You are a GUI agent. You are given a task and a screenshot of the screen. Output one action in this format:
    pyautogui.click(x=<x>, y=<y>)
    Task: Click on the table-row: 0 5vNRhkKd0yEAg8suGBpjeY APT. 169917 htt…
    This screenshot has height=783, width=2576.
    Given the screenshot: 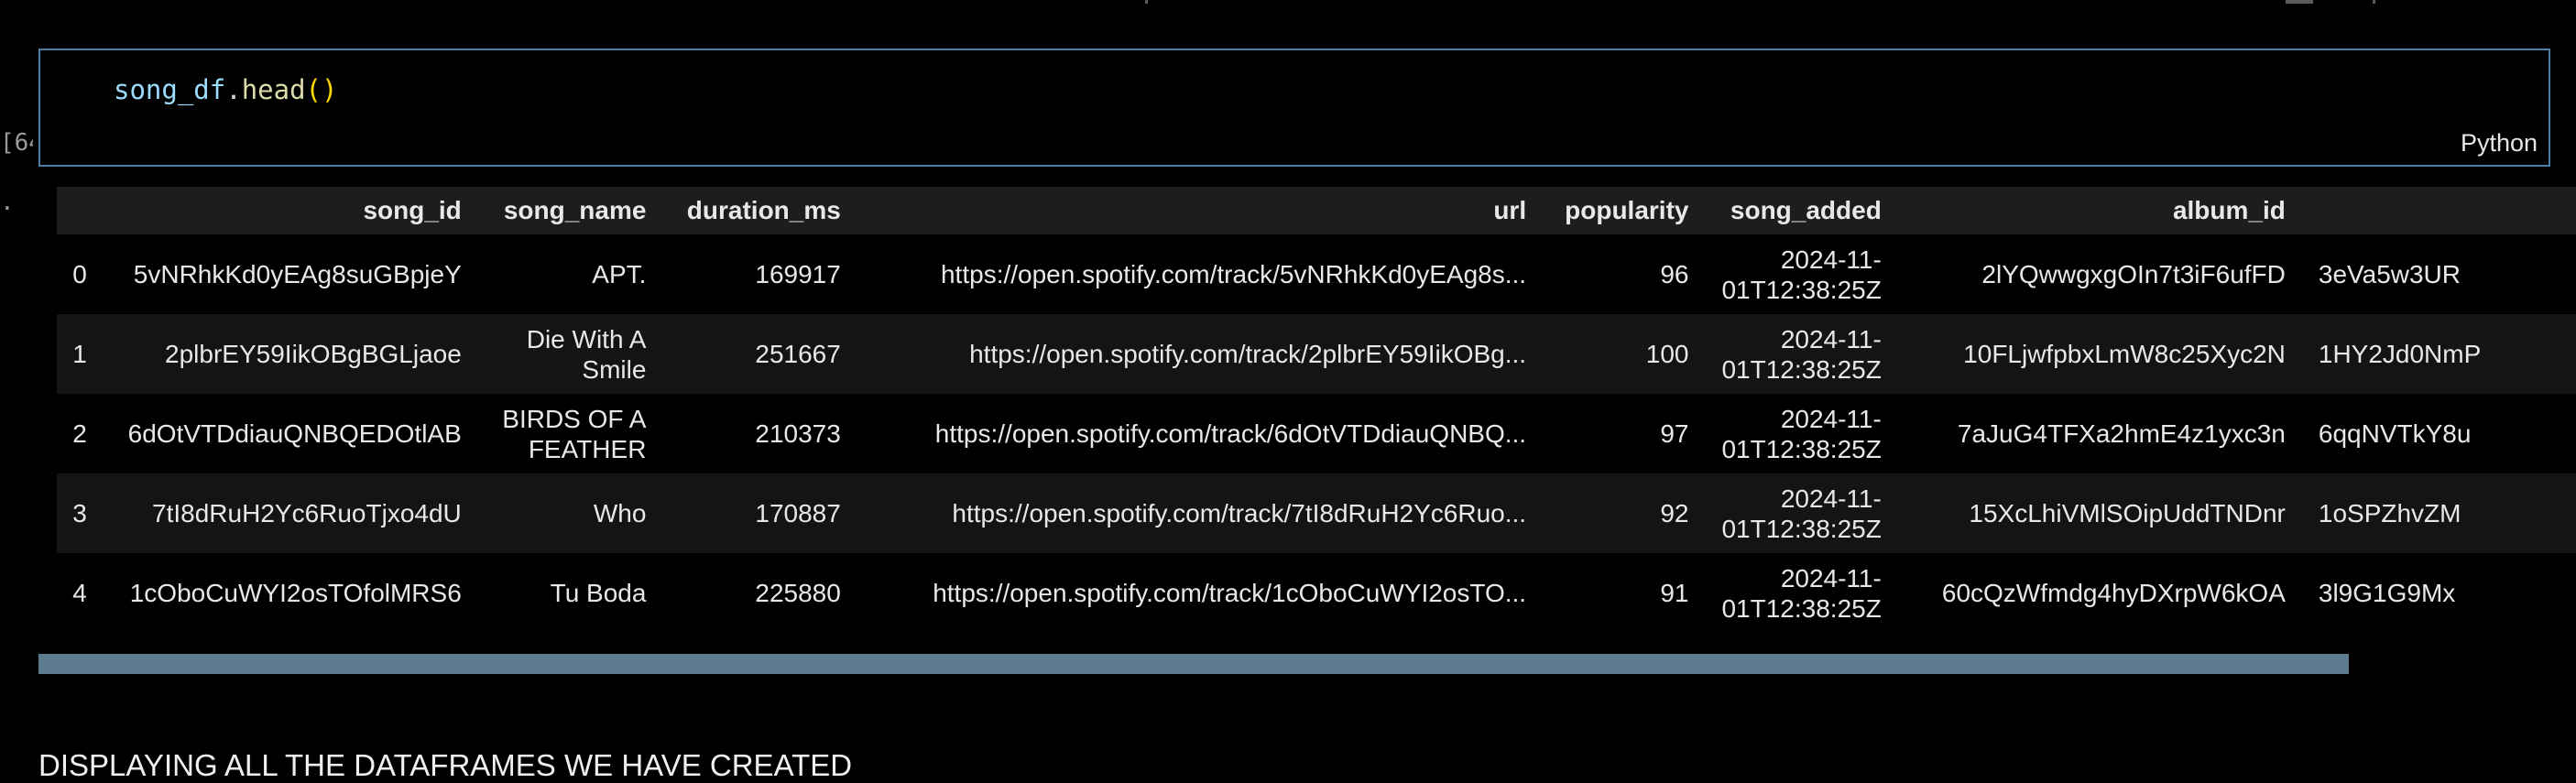 What is the action you would take?
    pyautogui.click(x=1316, y=274)
    